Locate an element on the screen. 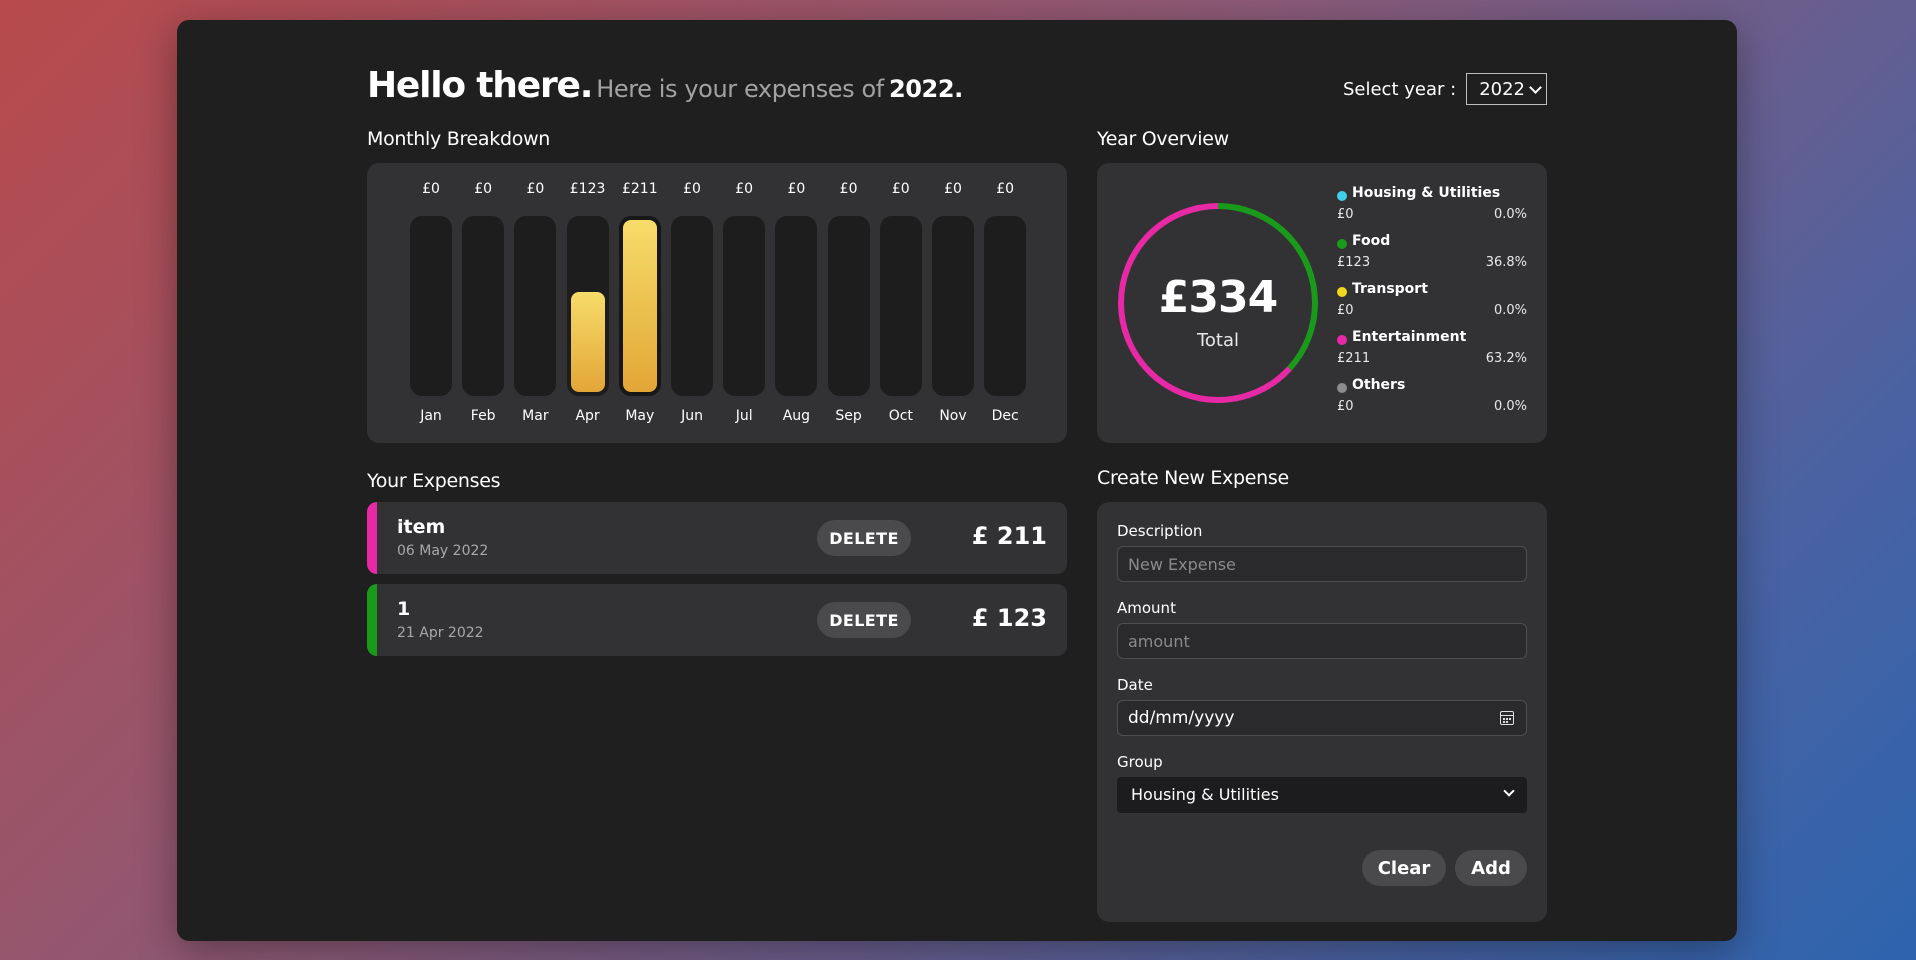 The height and width of the screenshot is (960, 1916). month-column-jul: £0 Jul is located at coordinates (744, 303).